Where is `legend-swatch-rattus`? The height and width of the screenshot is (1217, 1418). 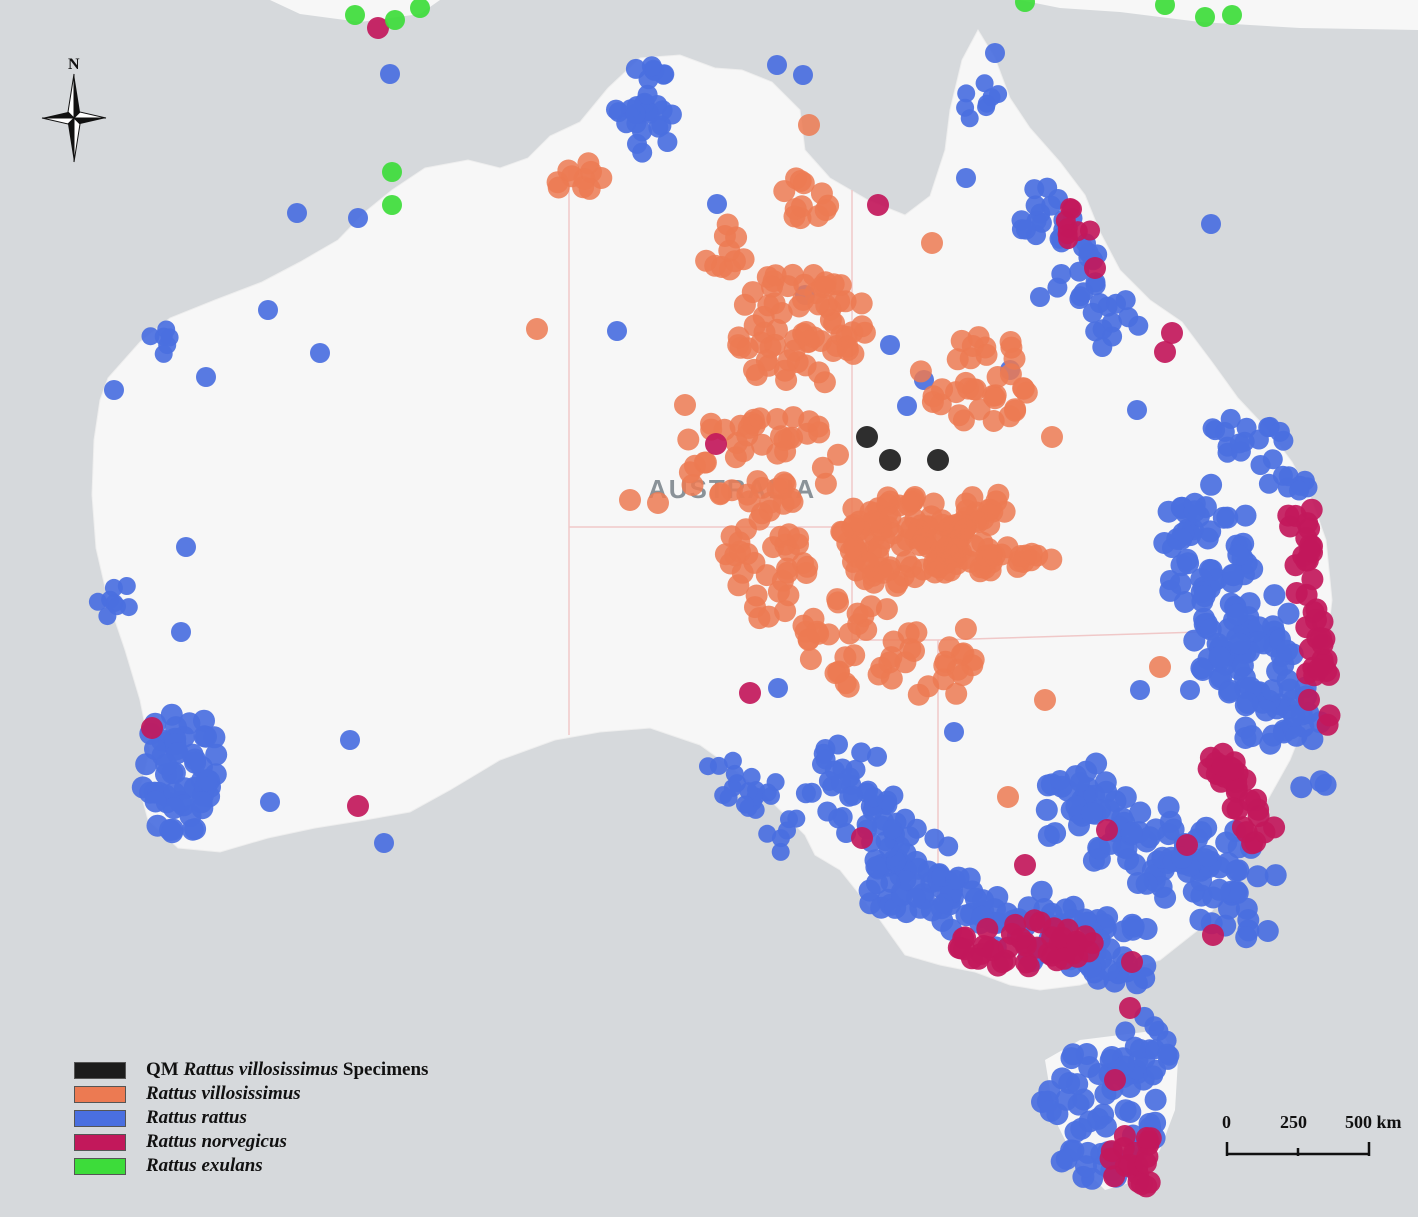 legend-swatch-rattus is located at coordinates (100, 1118).